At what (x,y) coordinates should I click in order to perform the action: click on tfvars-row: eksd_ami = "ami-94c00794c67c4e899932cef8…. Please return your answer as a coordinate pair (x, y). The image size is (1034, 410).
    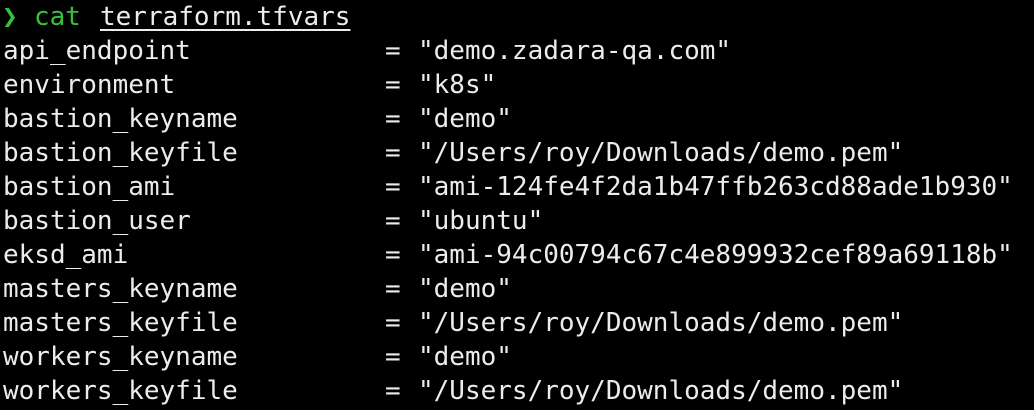
    Looking at the image, I should click on (517, 255).